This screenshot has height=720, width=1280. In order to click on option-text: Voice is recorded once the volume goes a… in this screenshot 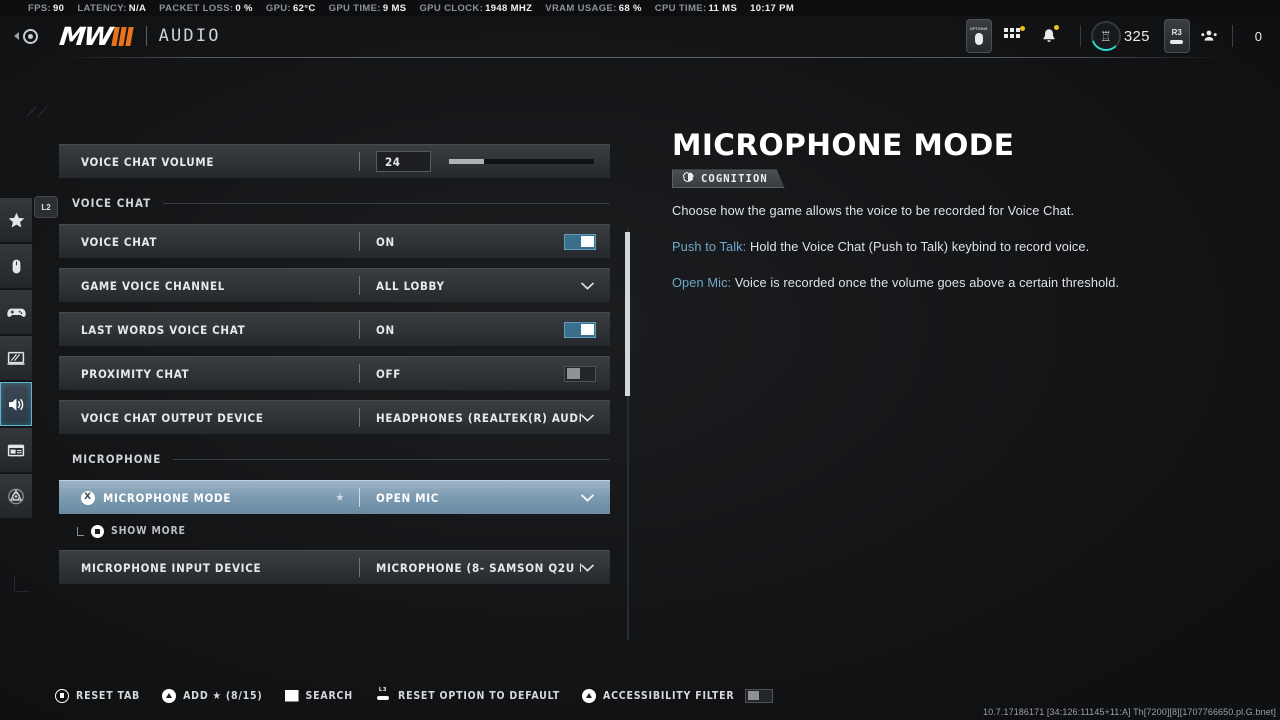, I will do `click(925, 282)`.